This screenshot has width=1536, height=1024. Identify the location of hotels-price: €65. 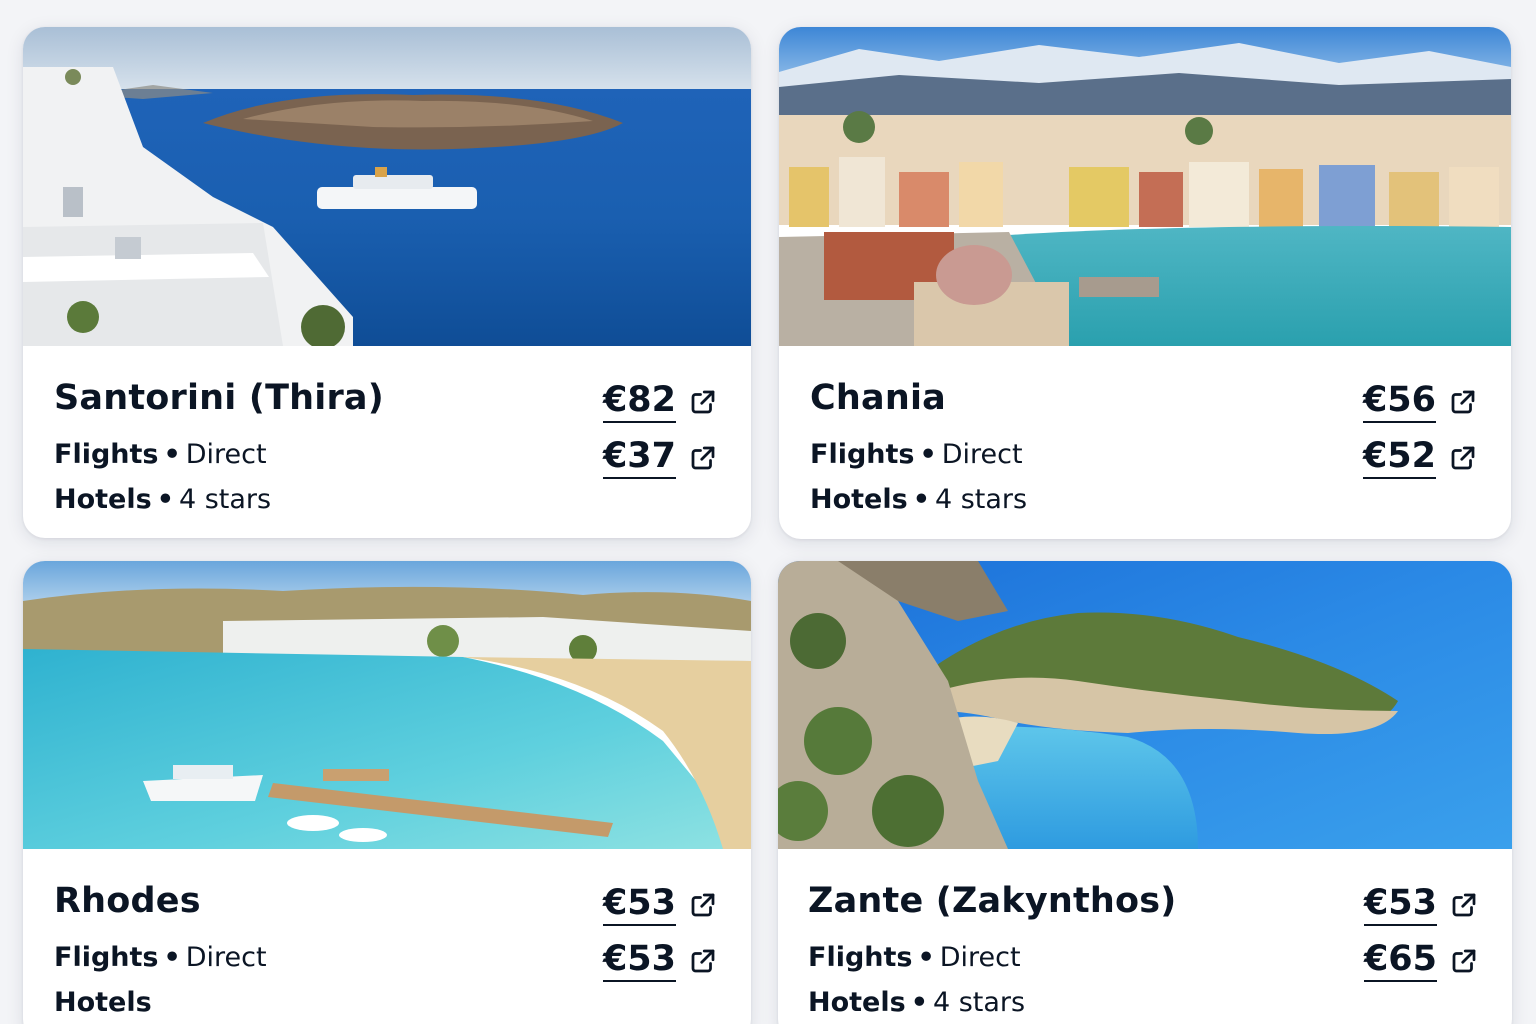
(1400, 960).